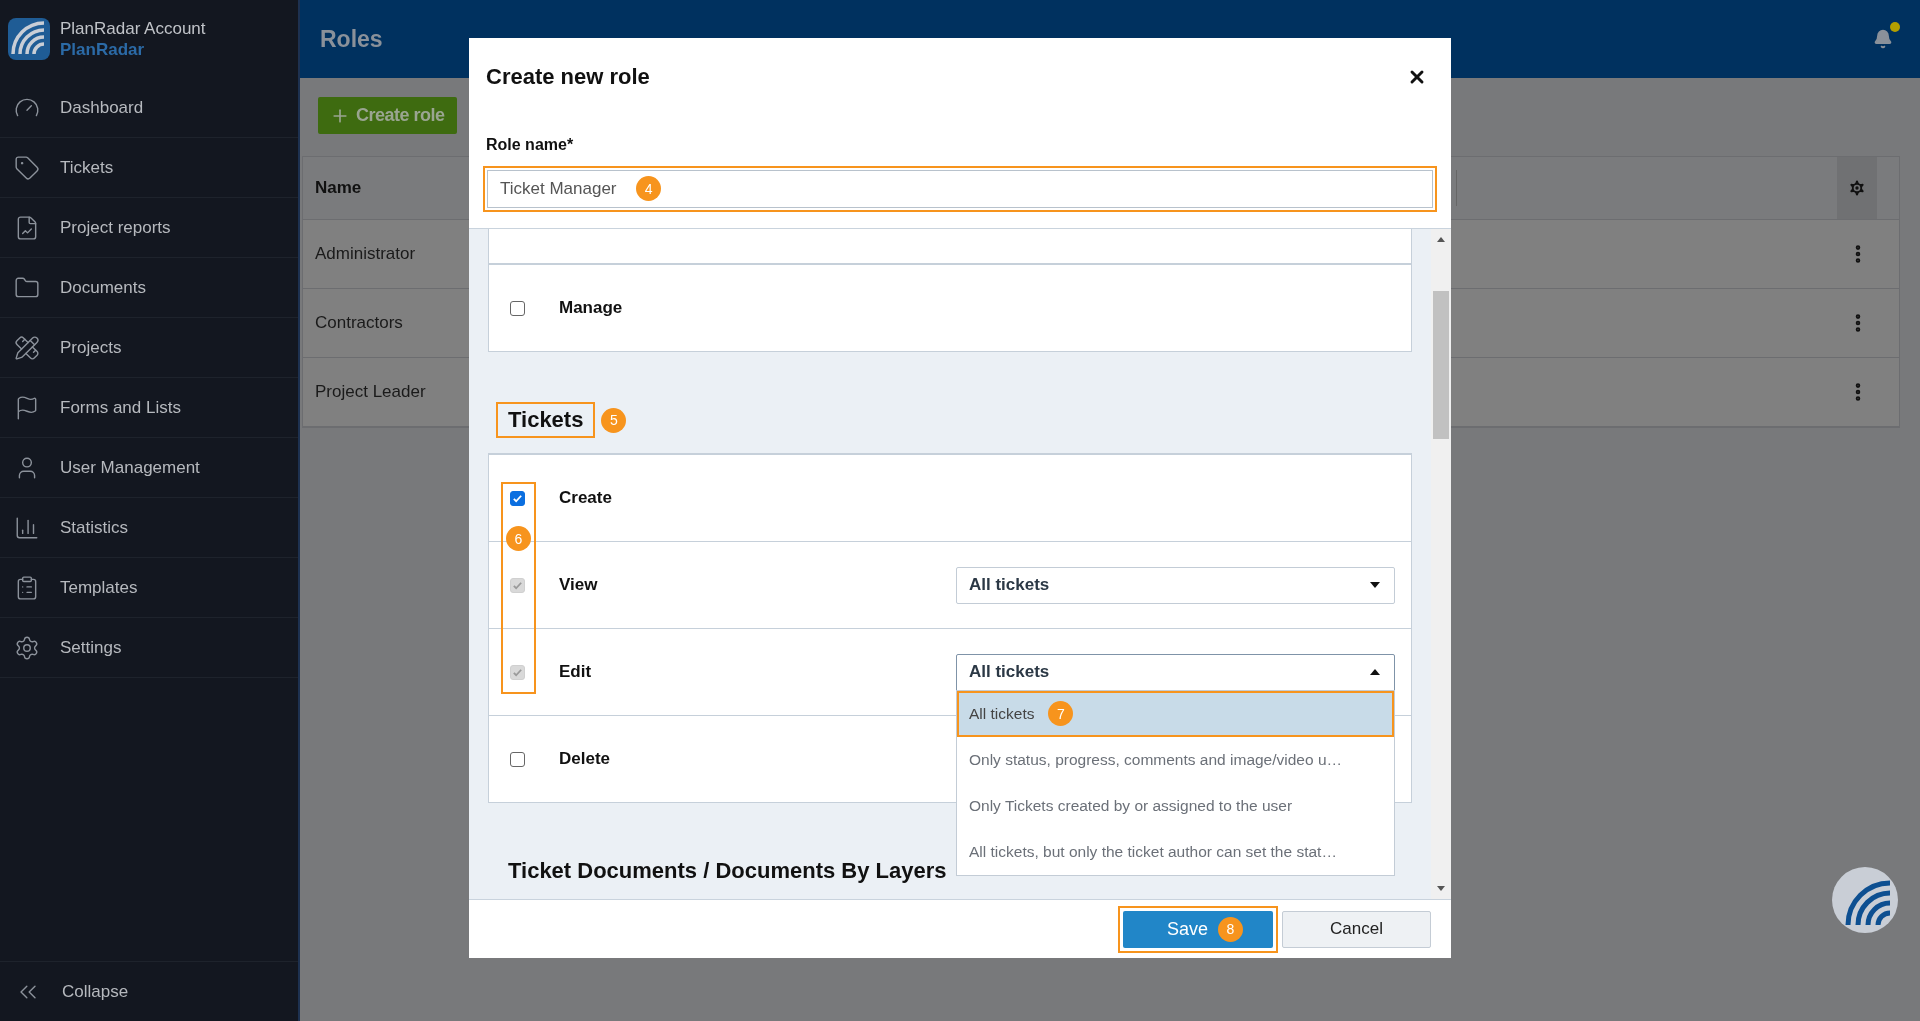 This screenshot has width=1920, height=1021. What do you see at coordinates (133, 28) in the screenshot?
I see `account-name: PlanRadar Account` at bounding box center [133, 28].